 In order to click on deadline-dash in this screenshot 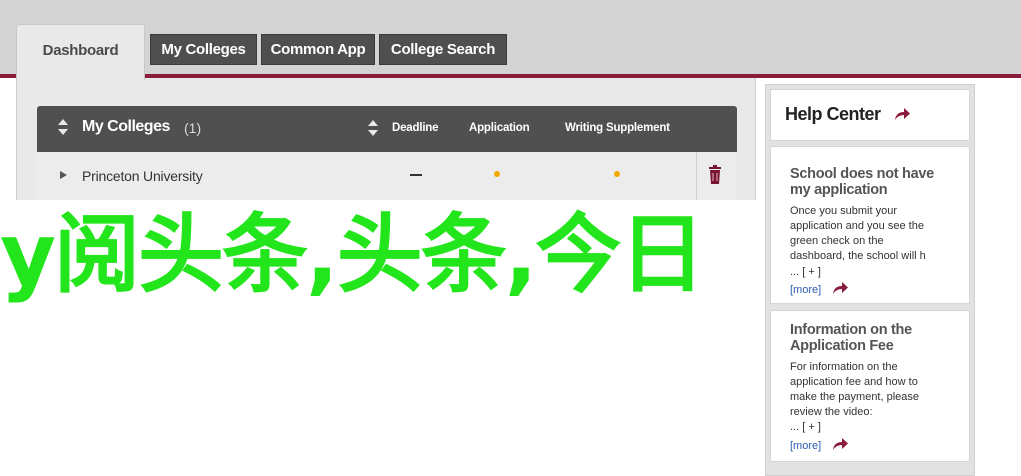, I will do `click(416, 175)`.